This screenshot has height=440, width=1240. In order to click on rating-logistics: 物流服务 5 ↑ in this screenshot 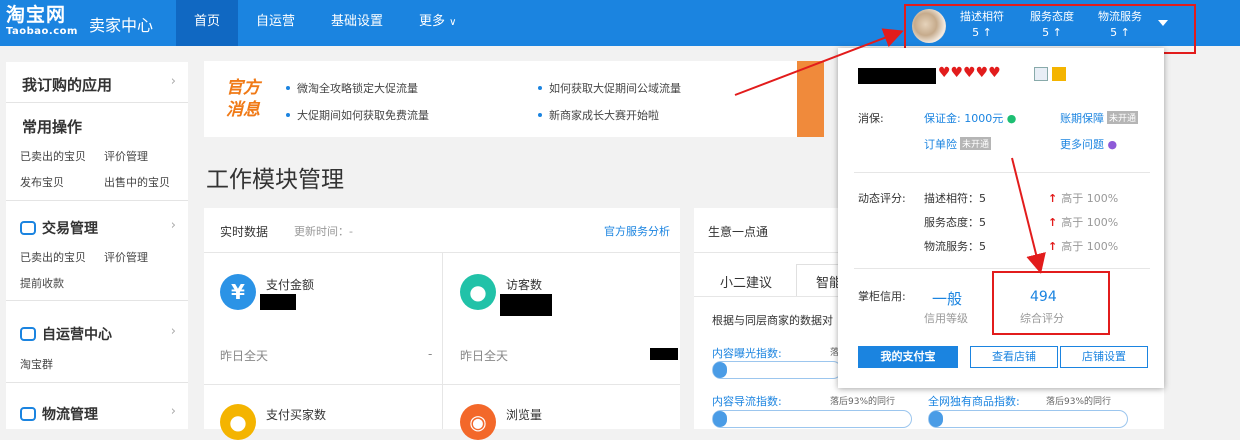, I will do `click(1120, 25)`.